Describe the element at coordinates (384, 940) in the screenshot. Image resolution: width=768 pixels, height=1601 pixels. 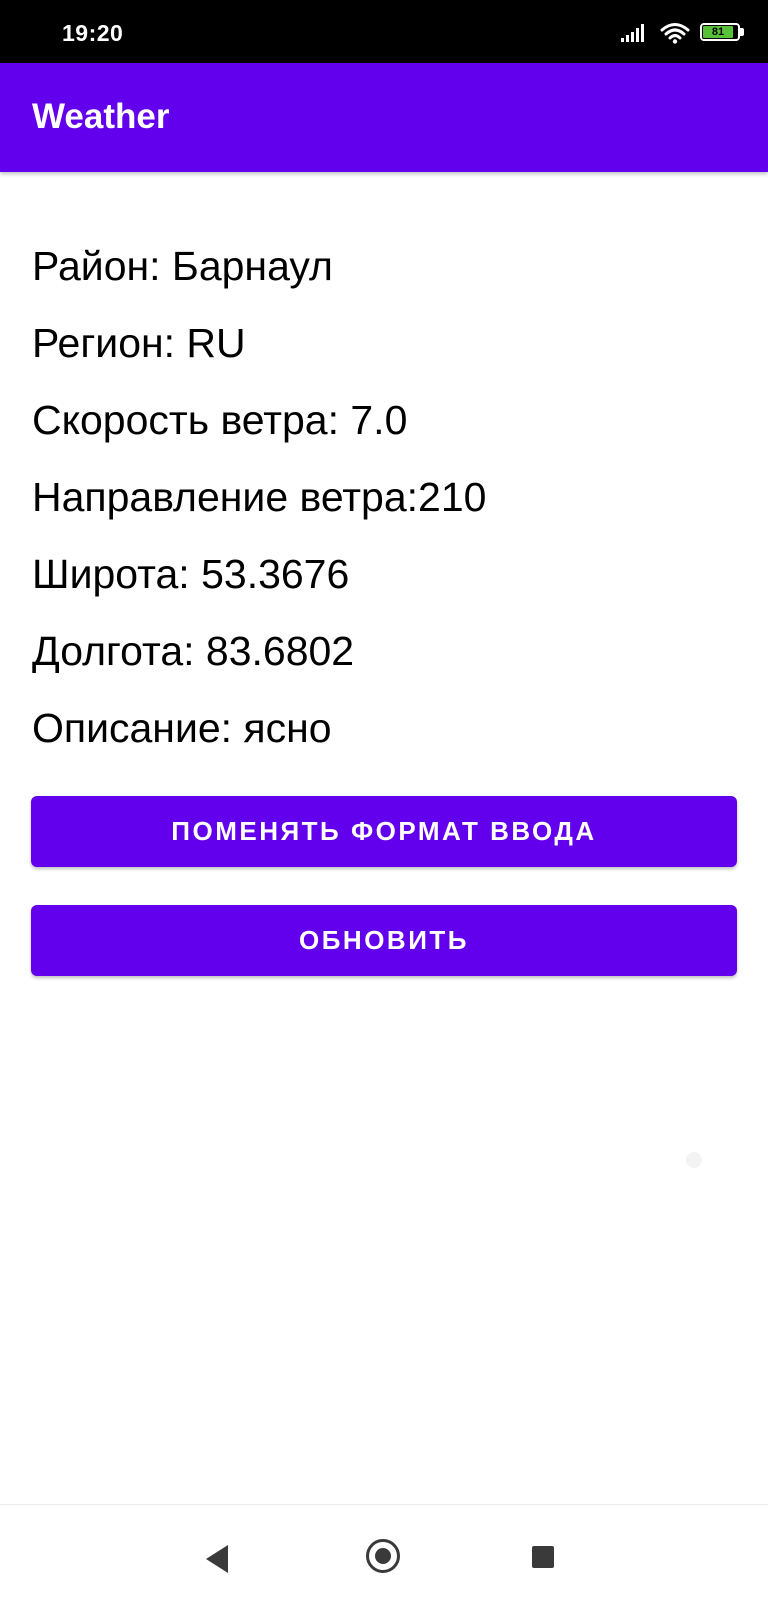
I see `refresh-button: ОБНОВИТЬ` at that location.